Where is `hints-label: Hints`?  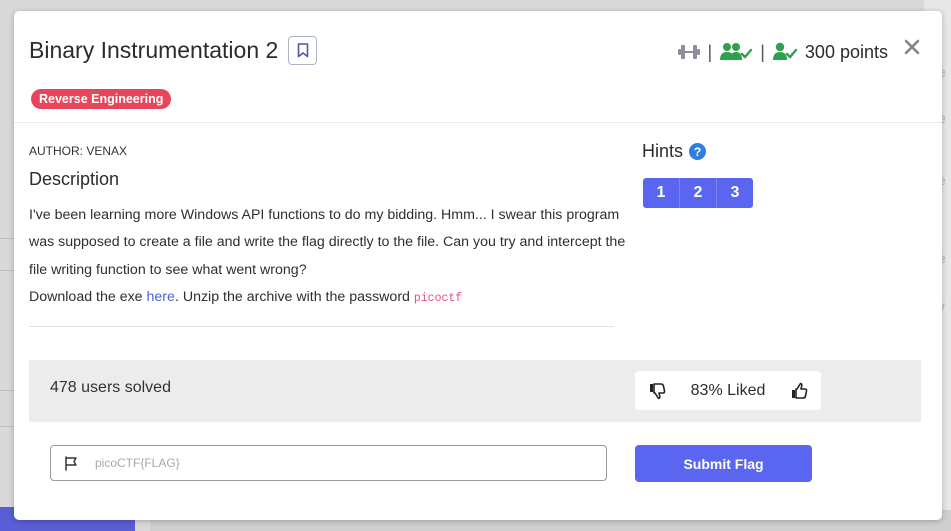 hints-label: Hints is located at coordinates (663, 151).